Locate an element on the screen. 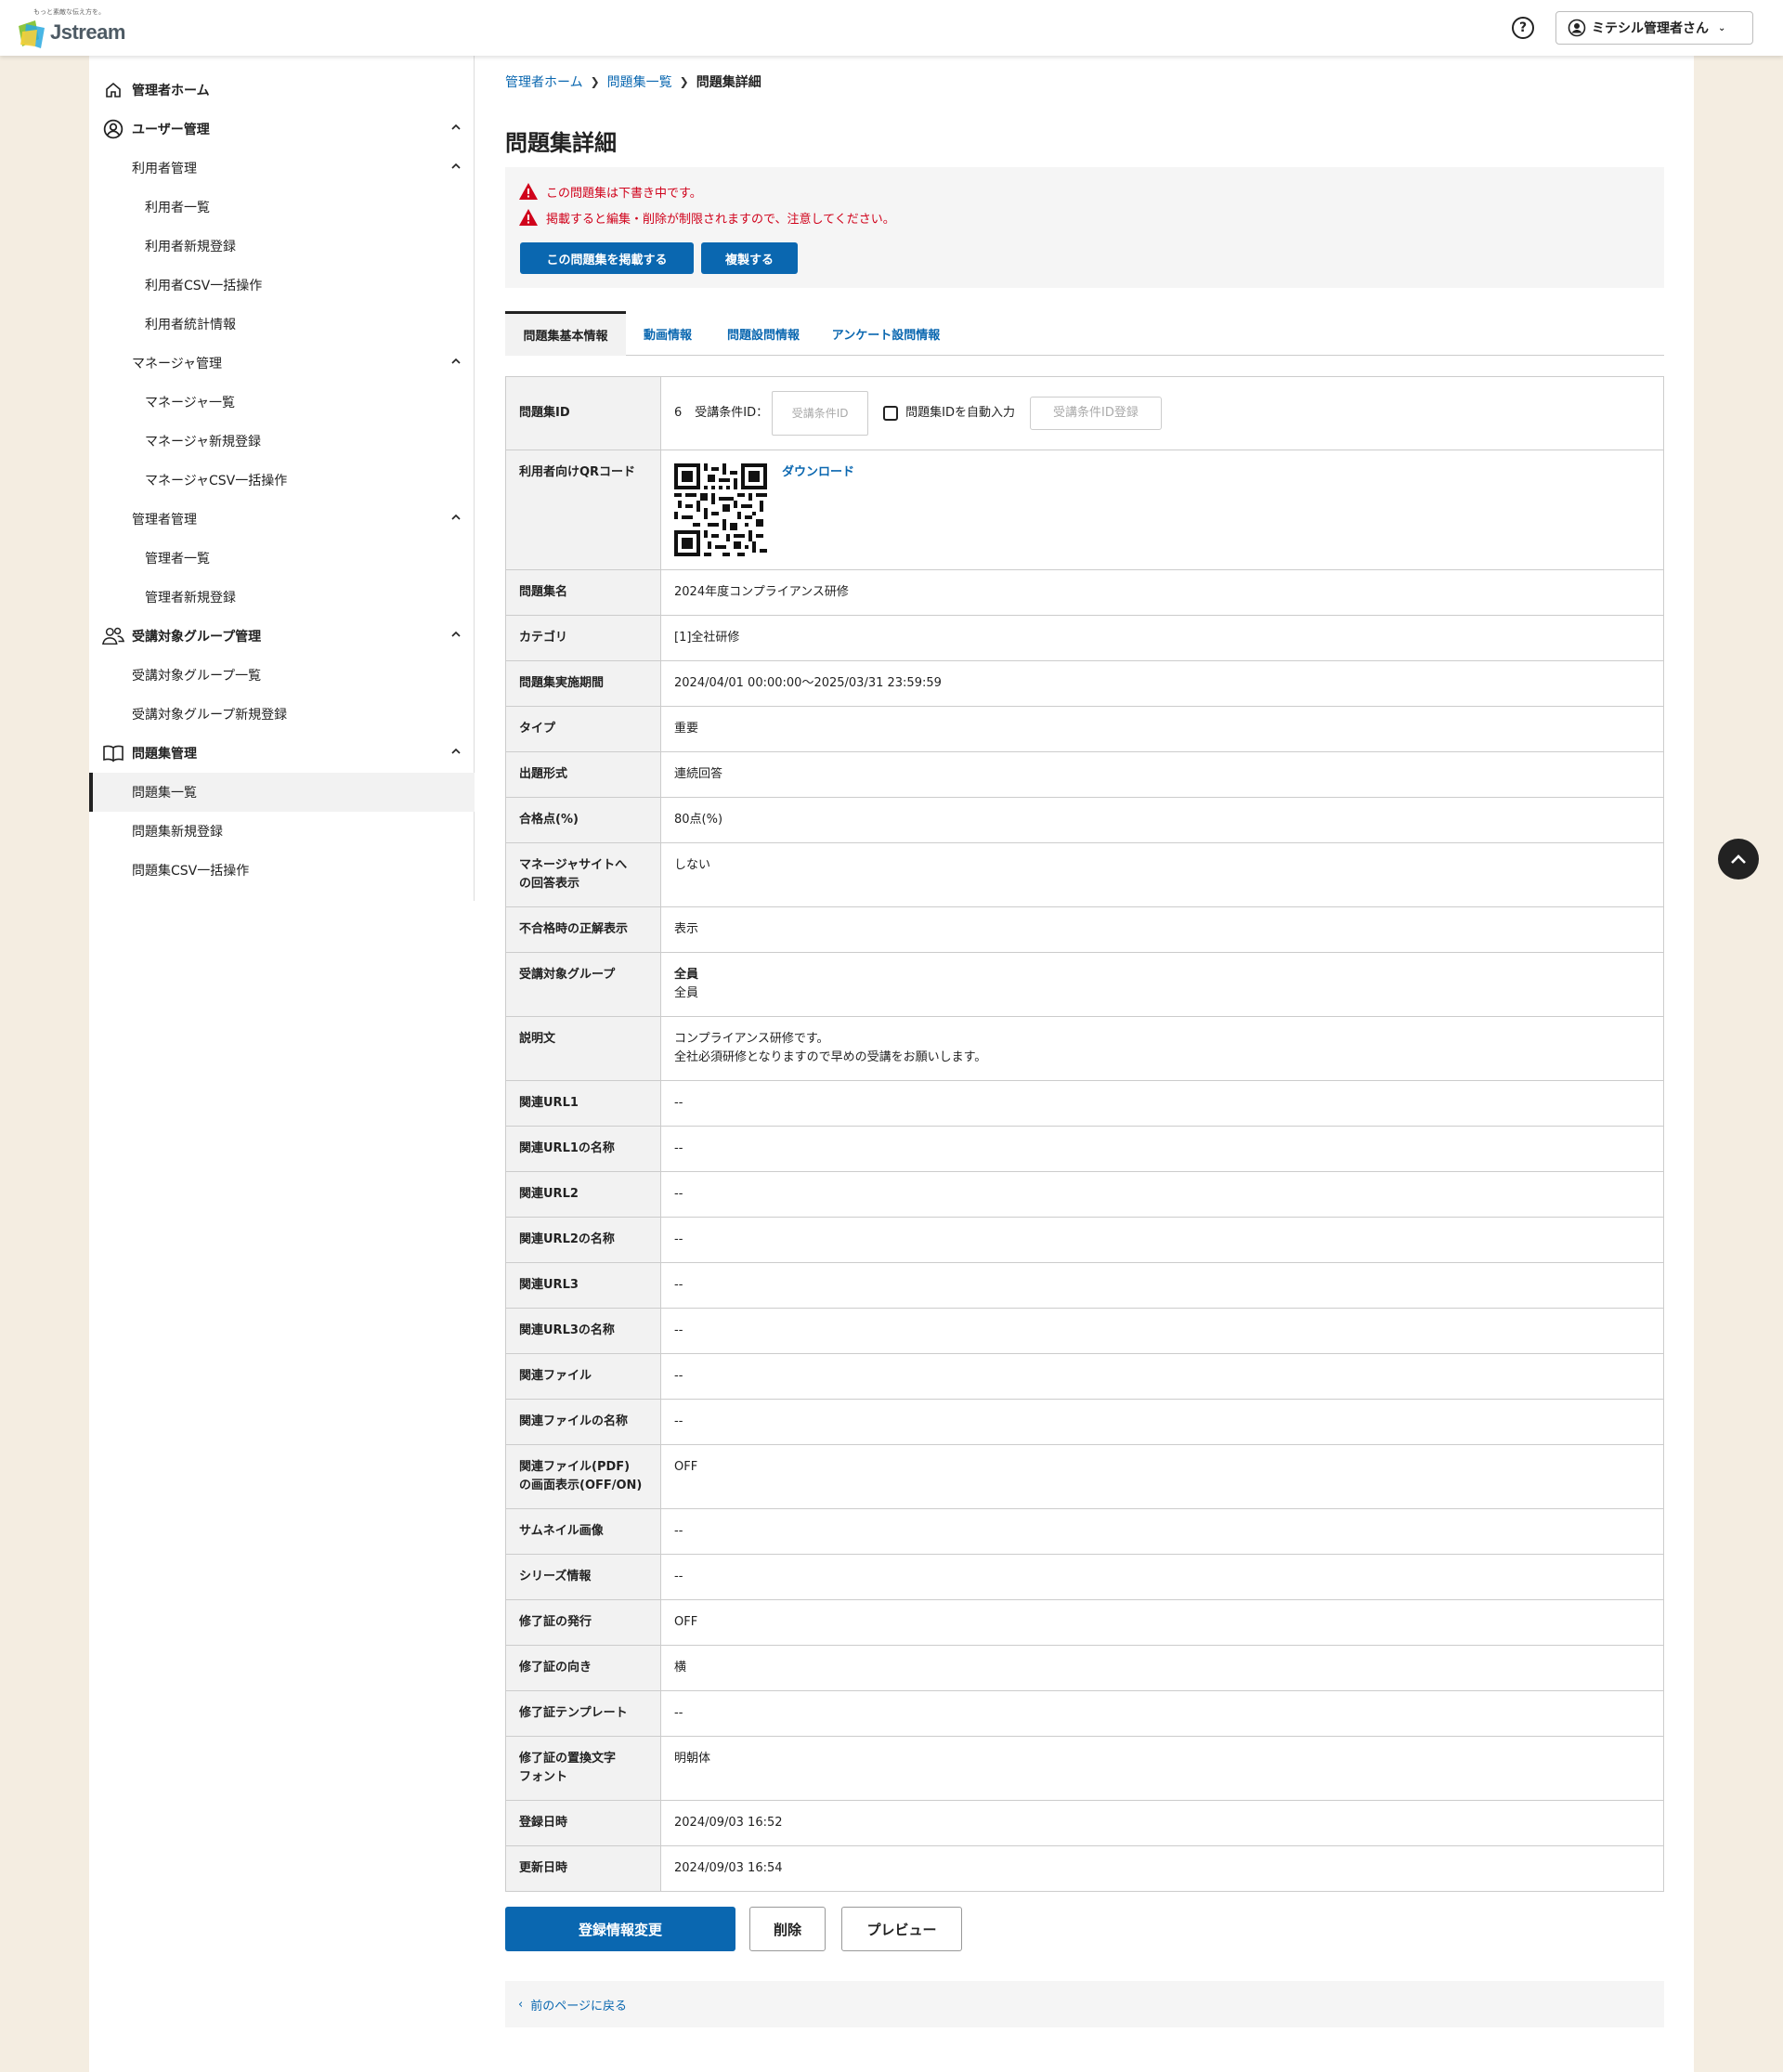 This screenshot has height=2072, width=1783. table-row: 合格点(%) 80点(%) is located at coordinates (1084, 820).